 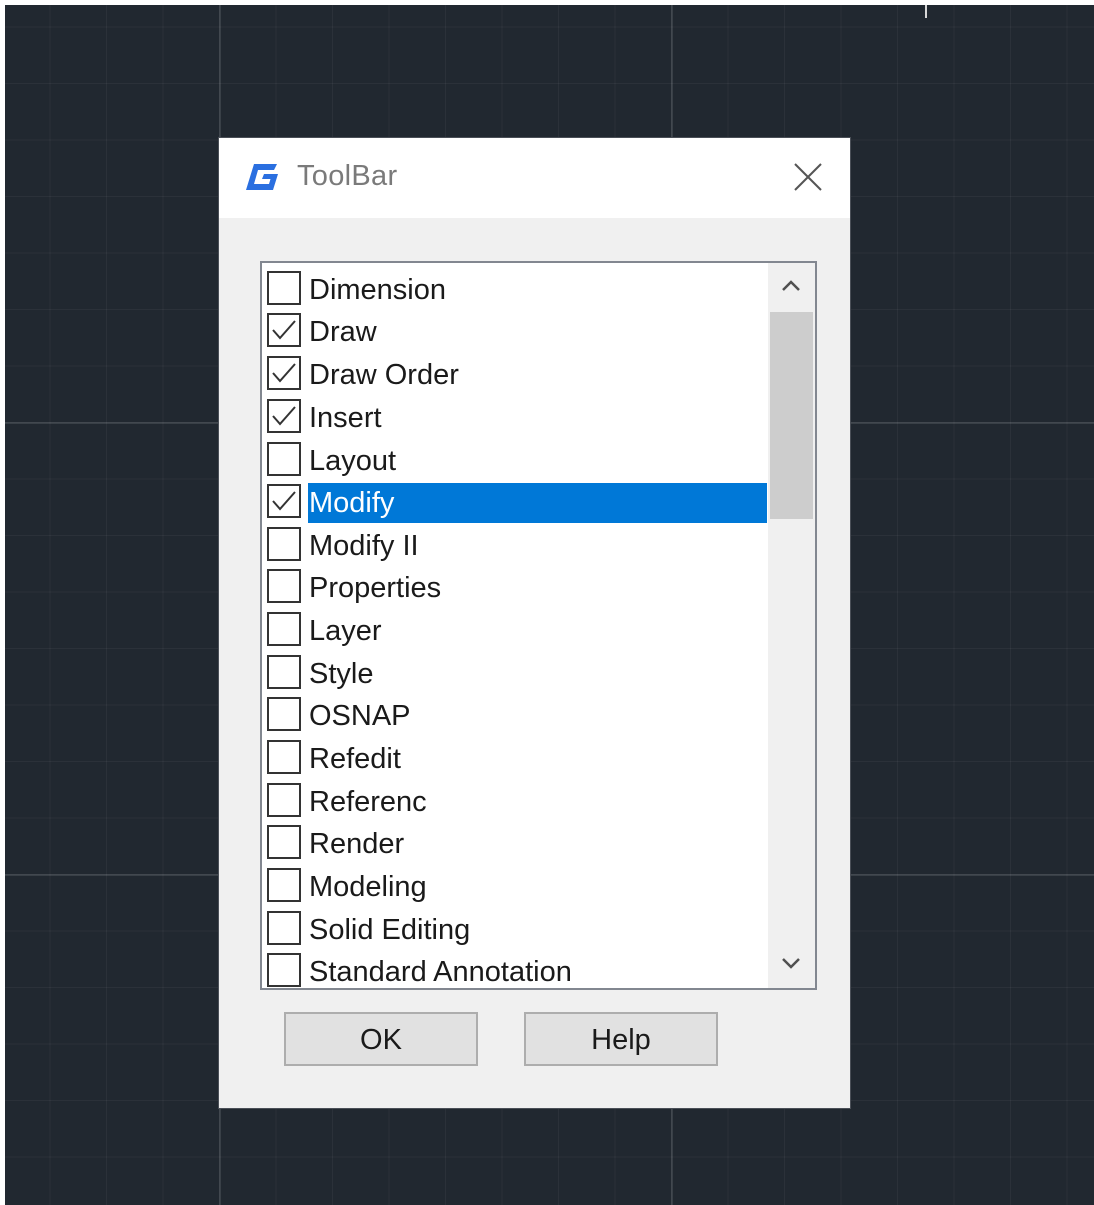 What do you see at coordinates (515, 587) in the screenshot?
I see `list-item: Properties` at bounding box center [515, 587].